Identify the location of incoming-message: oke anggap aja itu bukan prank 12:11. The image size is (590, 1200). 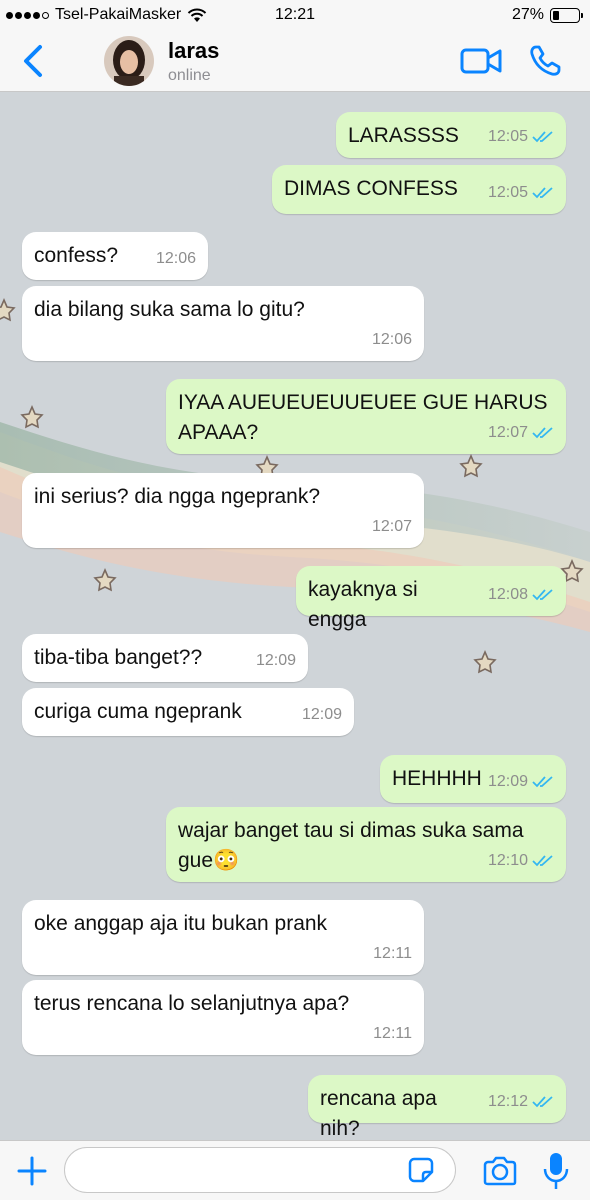
(223, 937).